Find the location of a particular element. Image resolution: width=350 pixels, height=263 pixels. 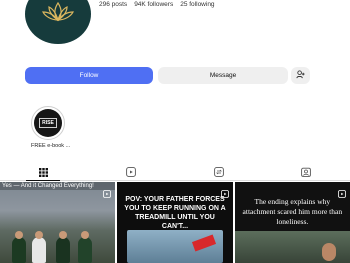

lotus-logo-icon is located at coordinates (58, 14).